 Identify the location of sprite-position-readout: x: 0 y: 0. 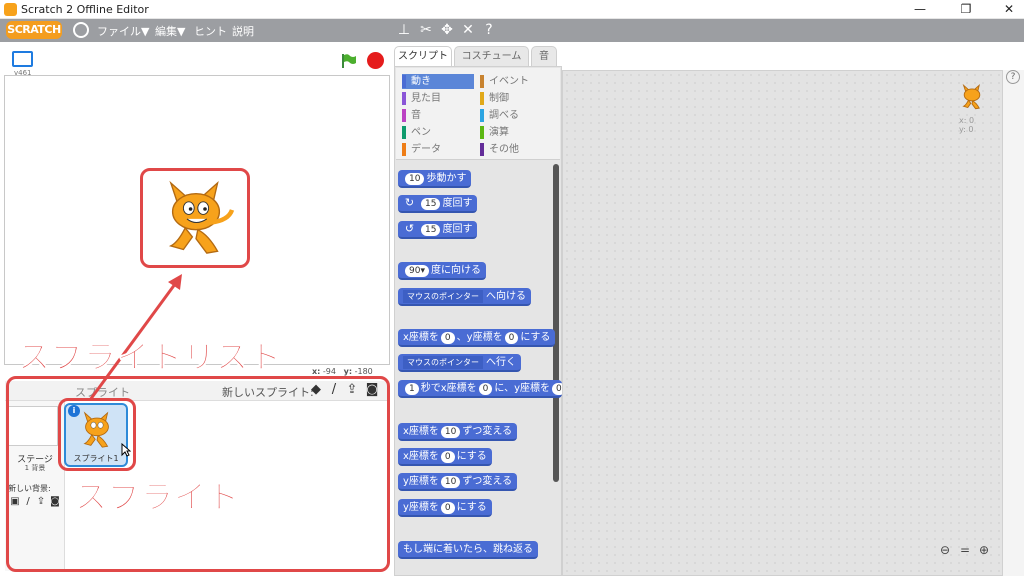
(967, 125).